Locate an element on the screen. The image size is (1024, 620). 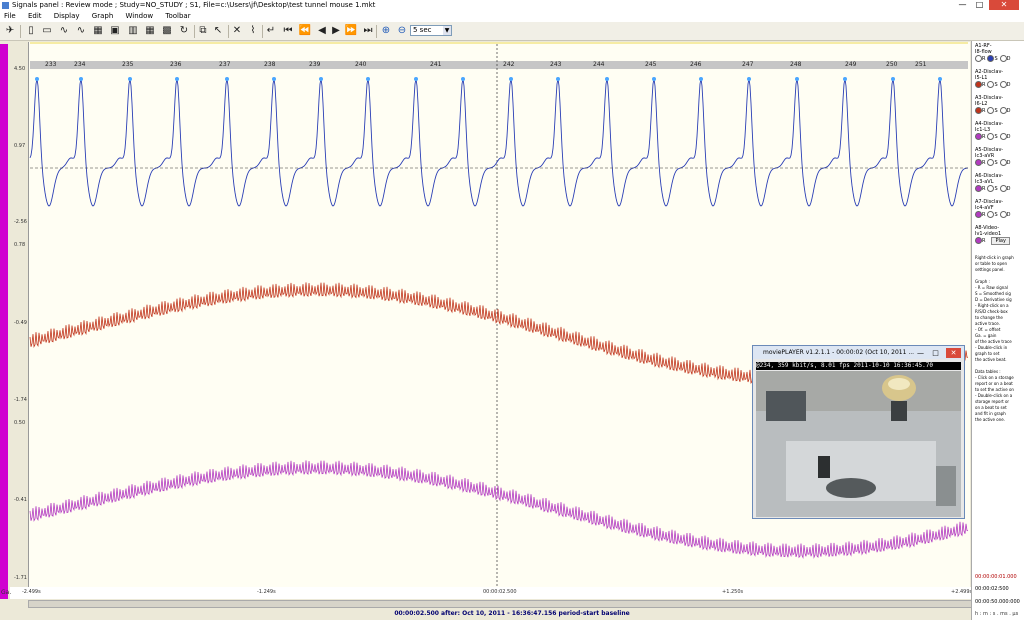
y-label: -1.74 is located at coordinates (20, 400).